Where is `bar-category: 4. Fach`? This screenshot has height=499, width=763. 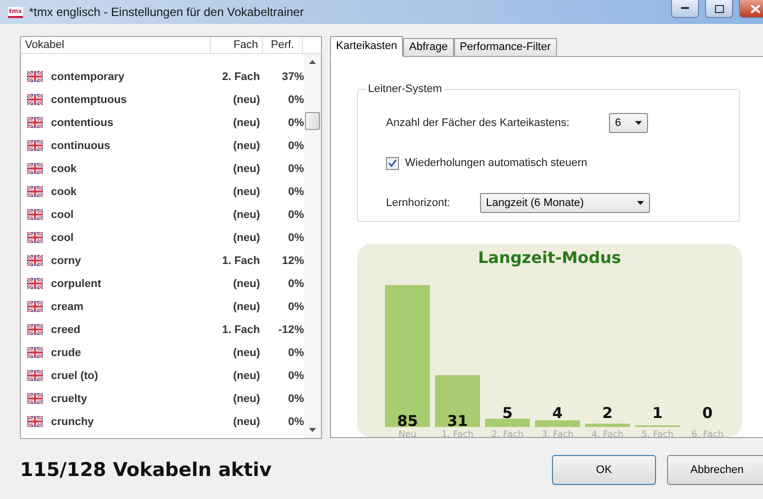 bar-category: 4. Fach is located at coordinates (607, 433).